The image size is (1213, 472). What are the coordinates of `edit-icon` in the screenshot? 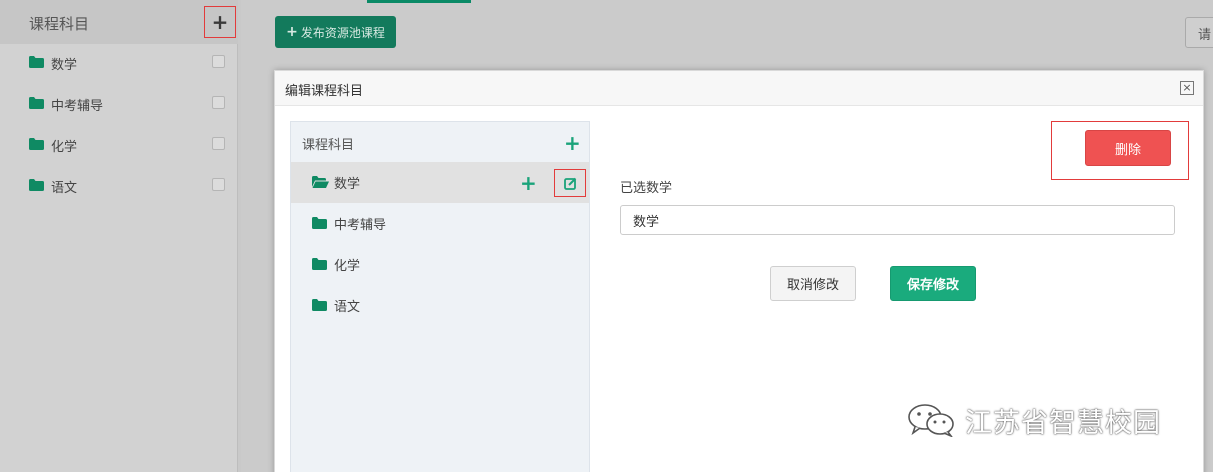 It's located at (569, 183).